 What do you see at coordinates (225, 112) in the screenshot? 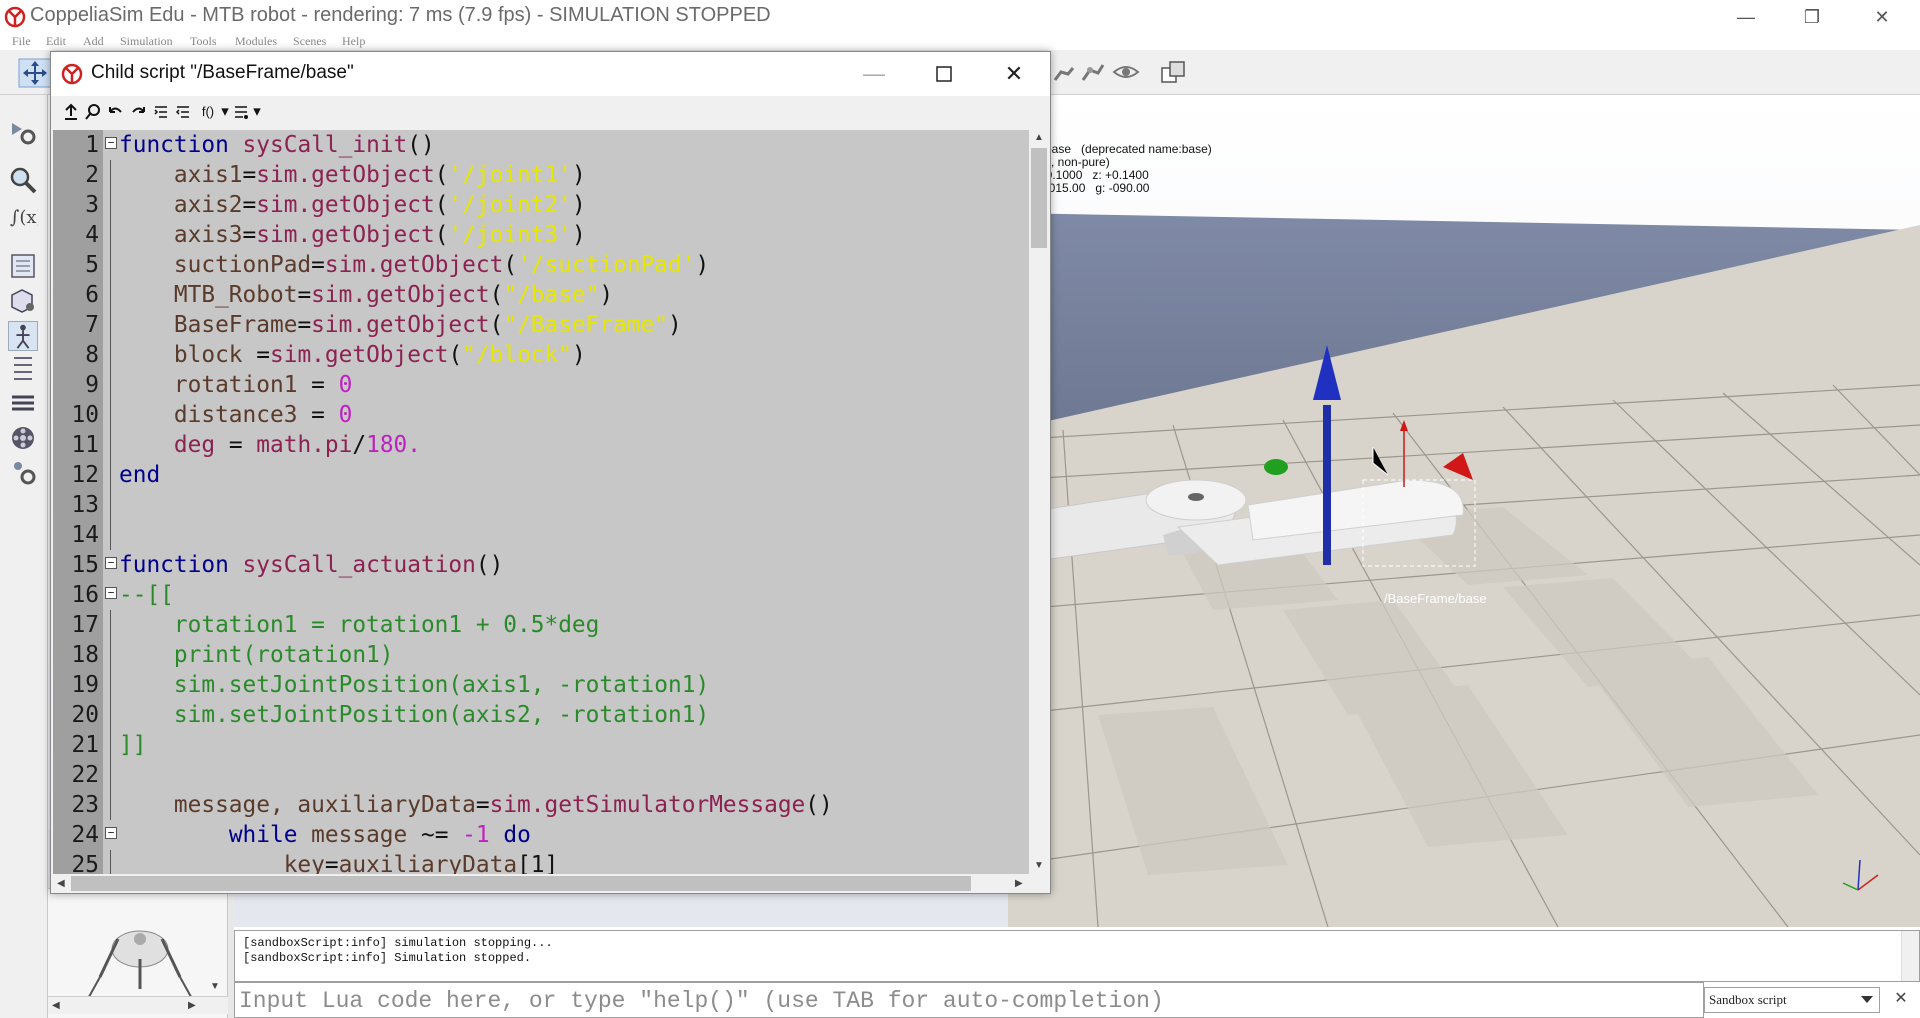
I see `function-list-dropdown-icon: ▾` at bounding box center [225, 112].